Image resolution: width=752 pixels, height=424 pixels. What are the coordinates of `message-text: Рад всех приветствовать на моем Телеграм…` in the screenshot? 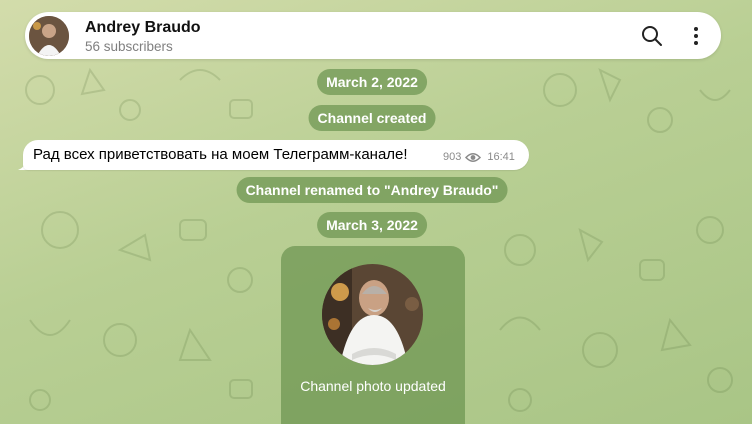 It's located at (220, 154).